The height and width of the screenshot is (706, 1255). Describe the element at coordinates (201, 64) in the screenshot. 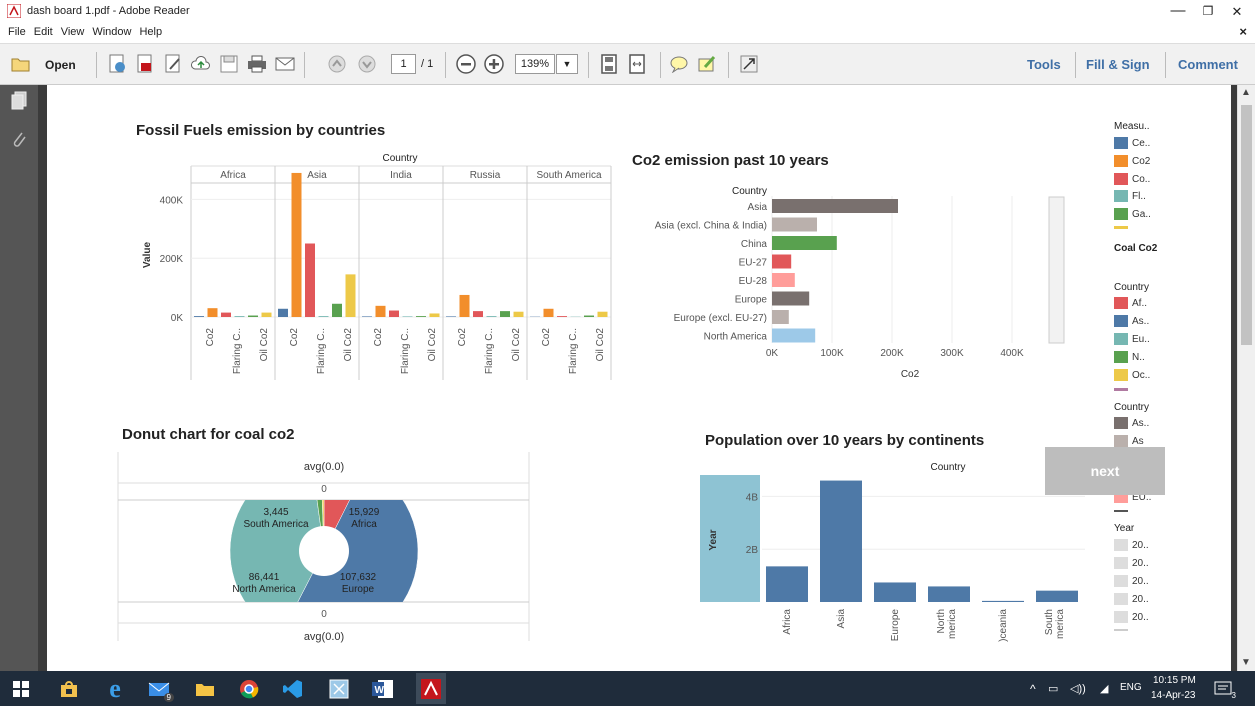

I see `cloud-upload-icon` at that location.